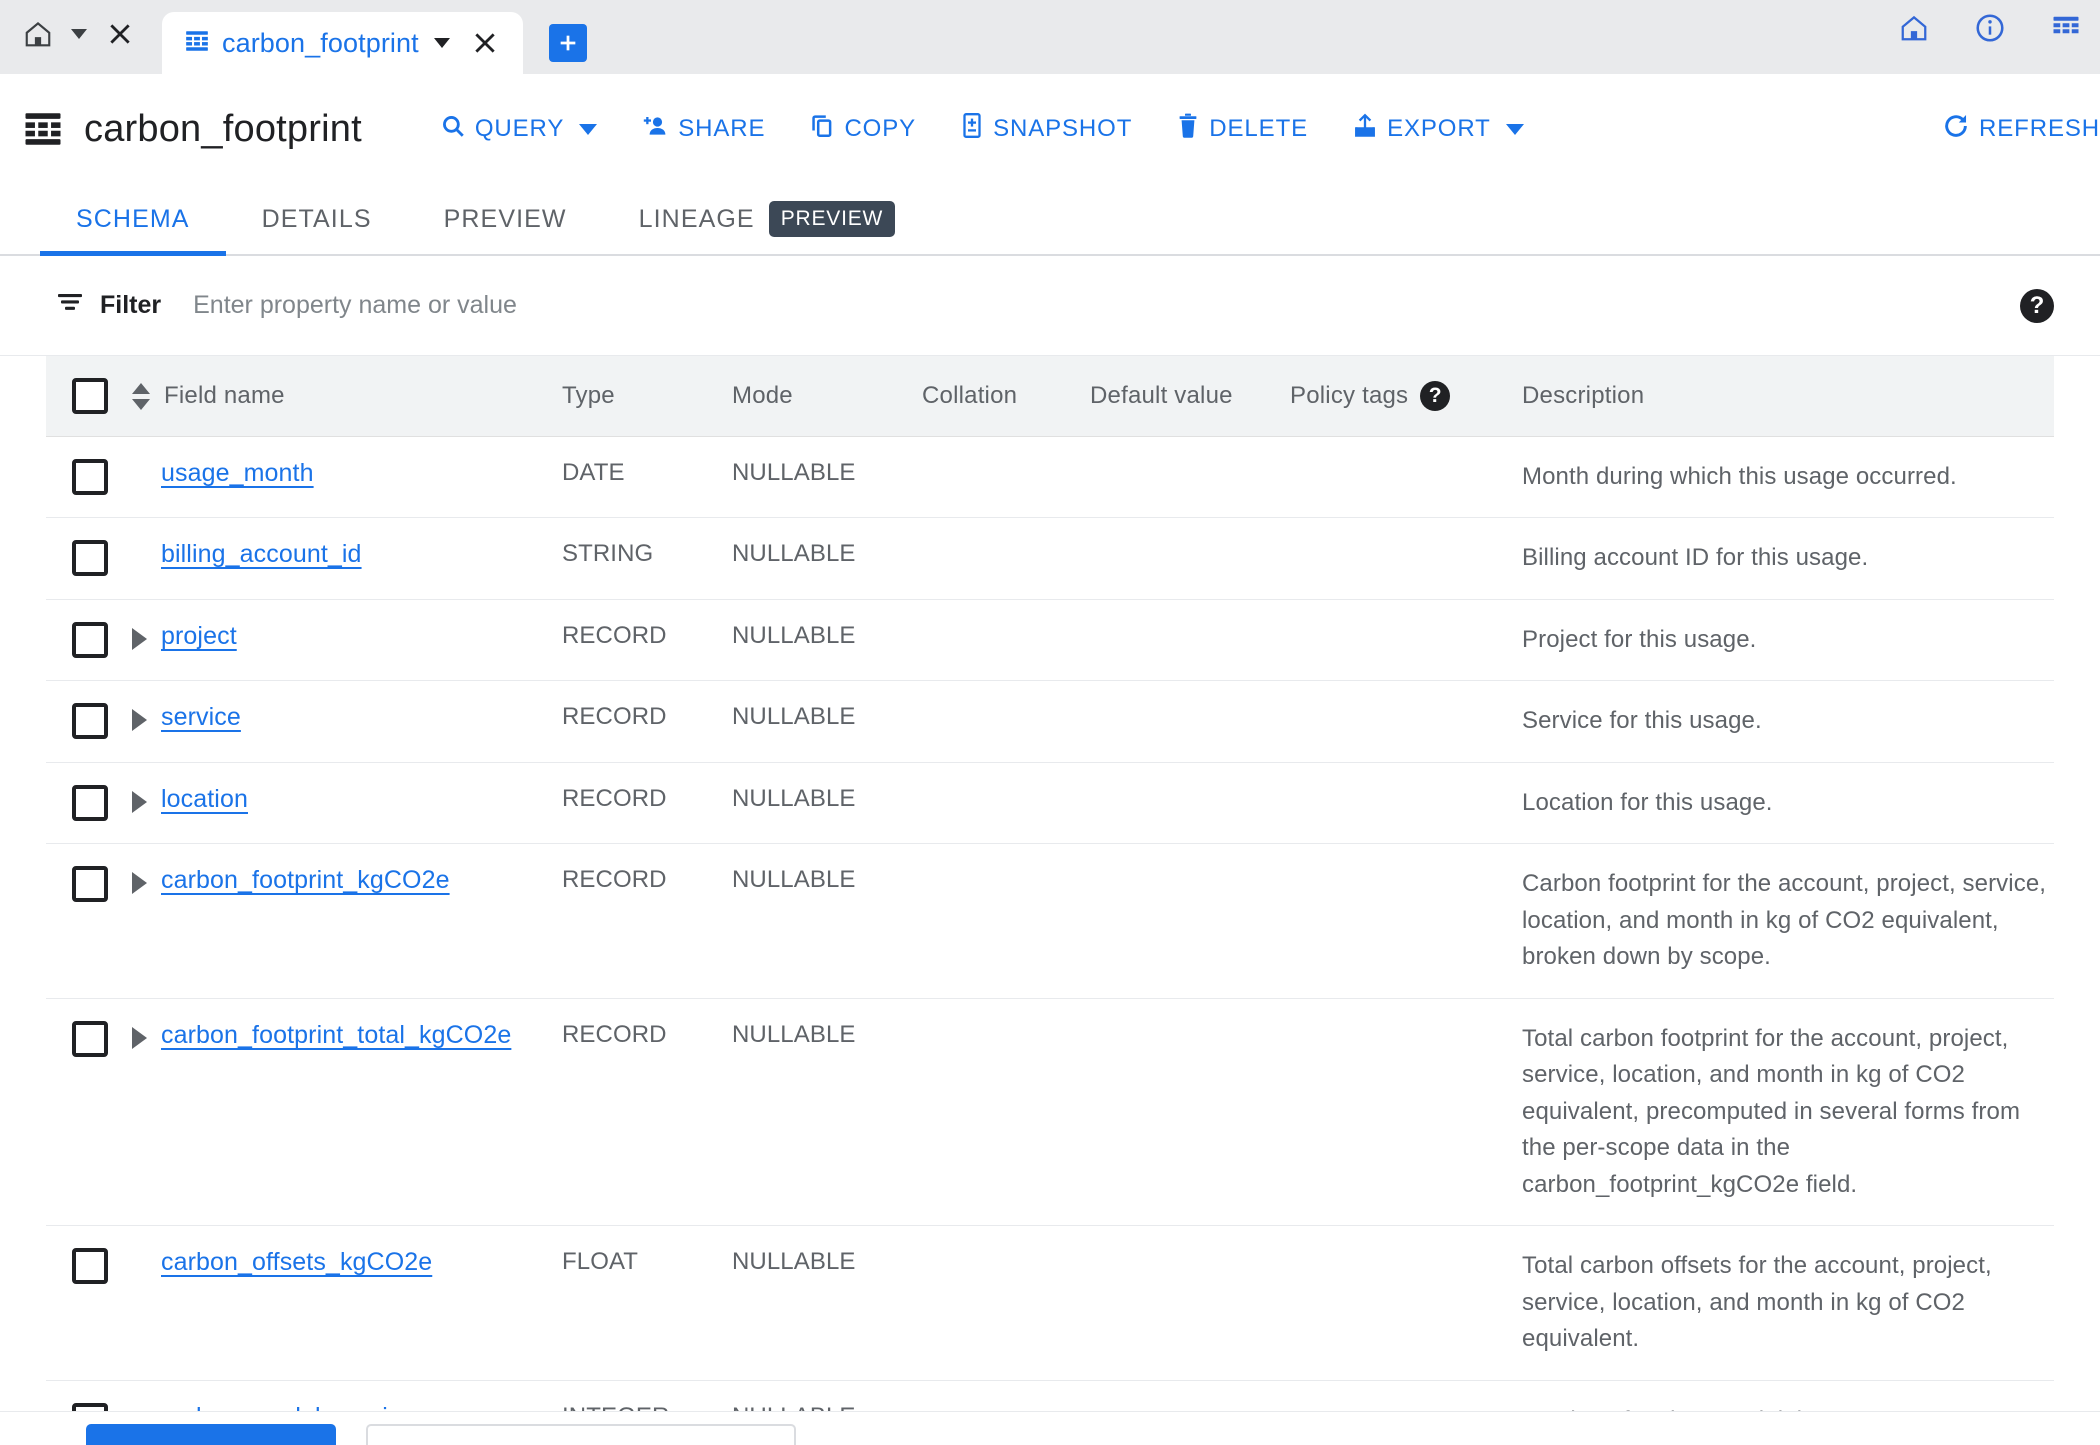 This screenshot has width=2100, height=1445. I want to click on header-field-name: Field name, so click(347, 396).